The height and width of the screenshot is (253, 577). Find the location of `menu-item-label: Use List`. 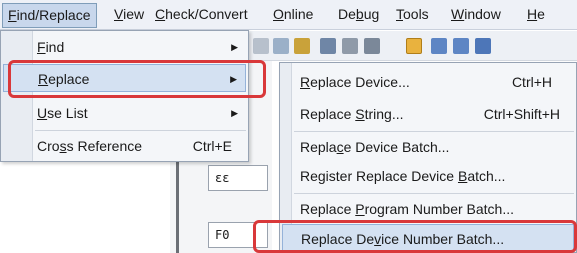

menu-item-label: Use List is located at coordinates (62, 113).